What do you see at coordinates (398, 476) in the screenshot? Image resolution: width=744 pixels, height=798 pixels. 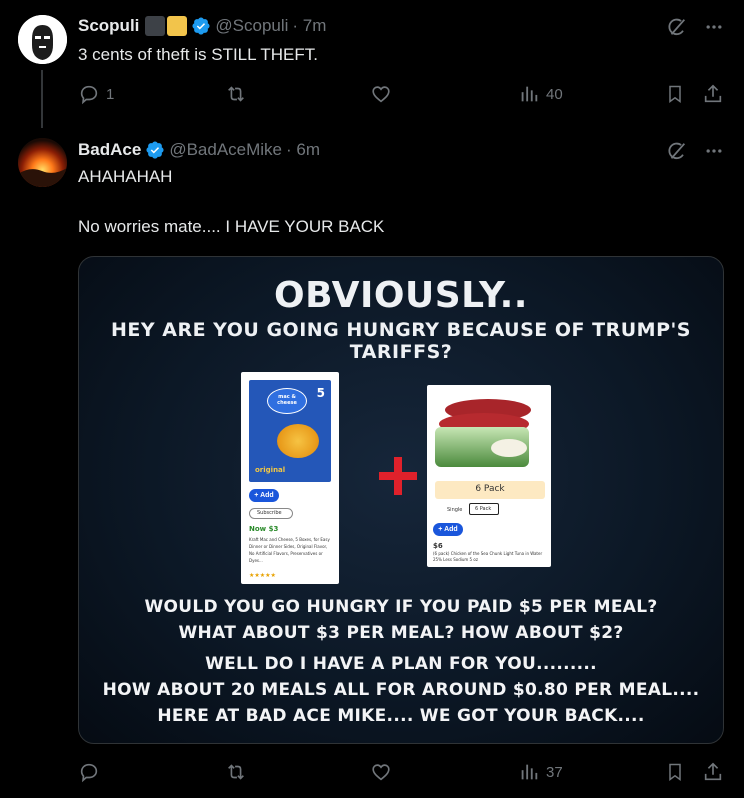 I see `plus-sign` at bounding box center [398, 476].